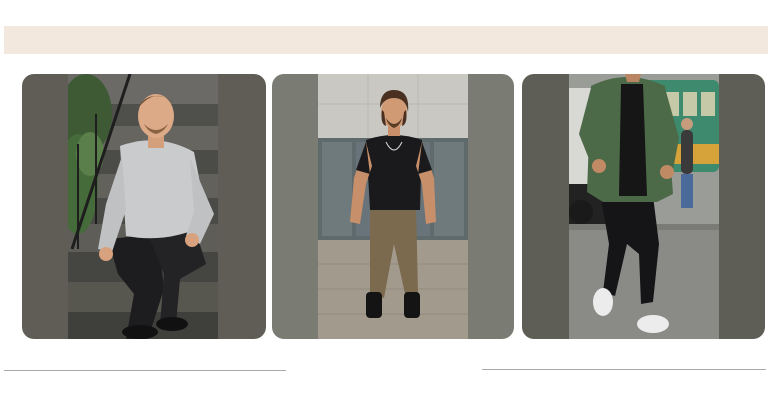 This screenshot has width=768, height=402. I want to click on man-standing-black-tshirt-photo, so click(393, 206).